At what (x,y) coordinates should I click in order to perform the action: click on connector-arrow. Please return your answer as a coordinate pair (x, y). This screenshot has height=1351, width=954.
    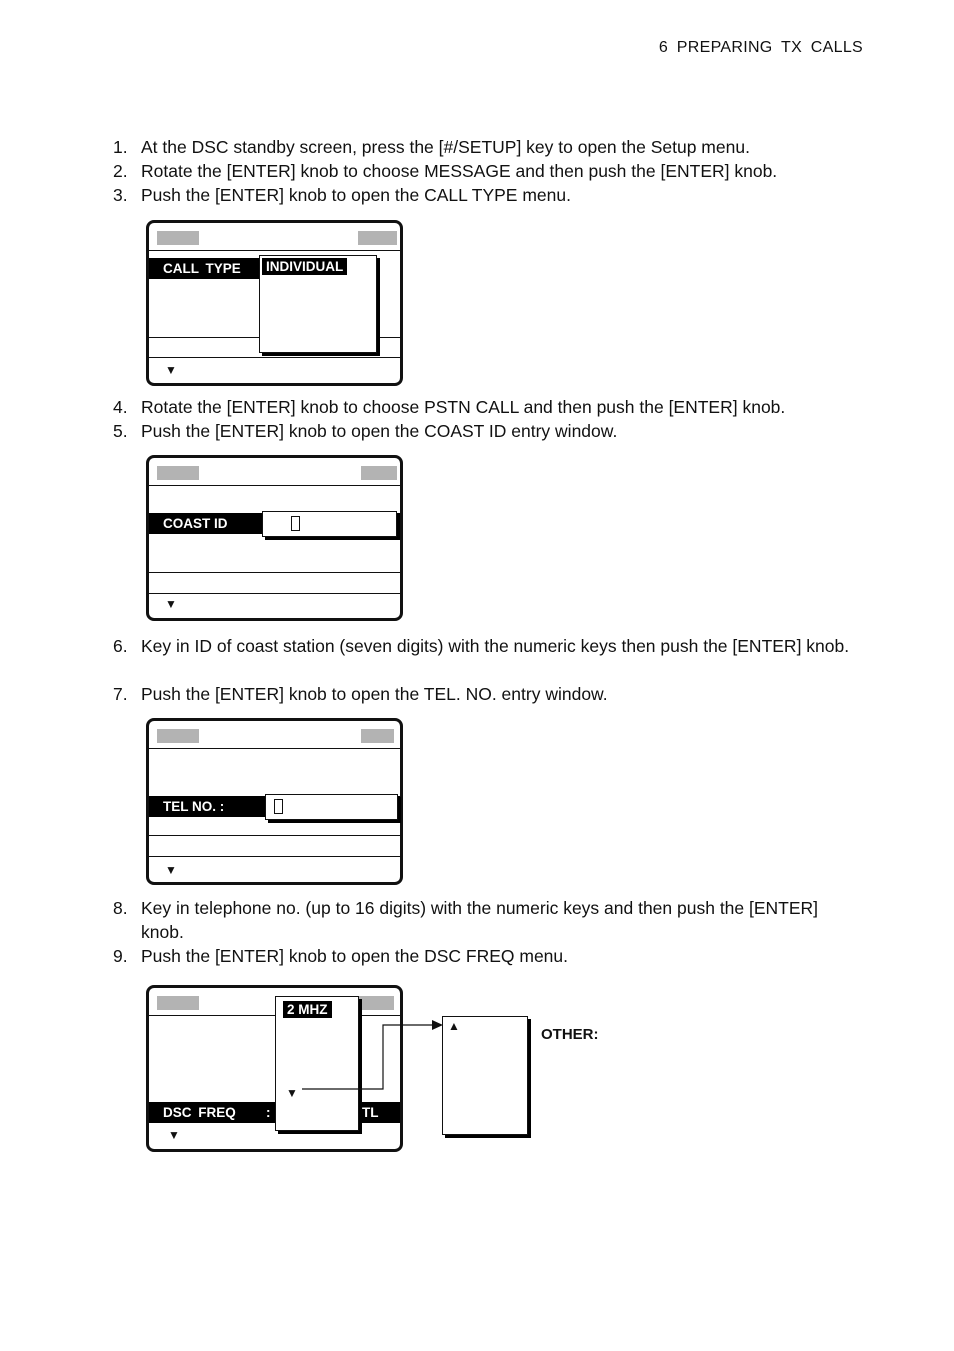
    Looking at the image, I should click on (372, 1055).